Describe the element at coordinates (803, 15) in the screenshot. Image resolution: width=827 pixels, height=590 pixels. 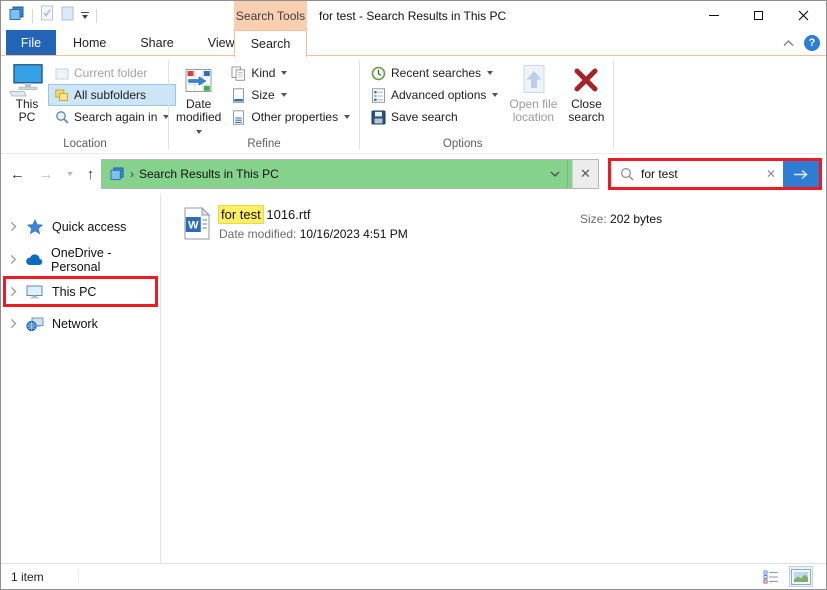
I see `close-button` at that location.